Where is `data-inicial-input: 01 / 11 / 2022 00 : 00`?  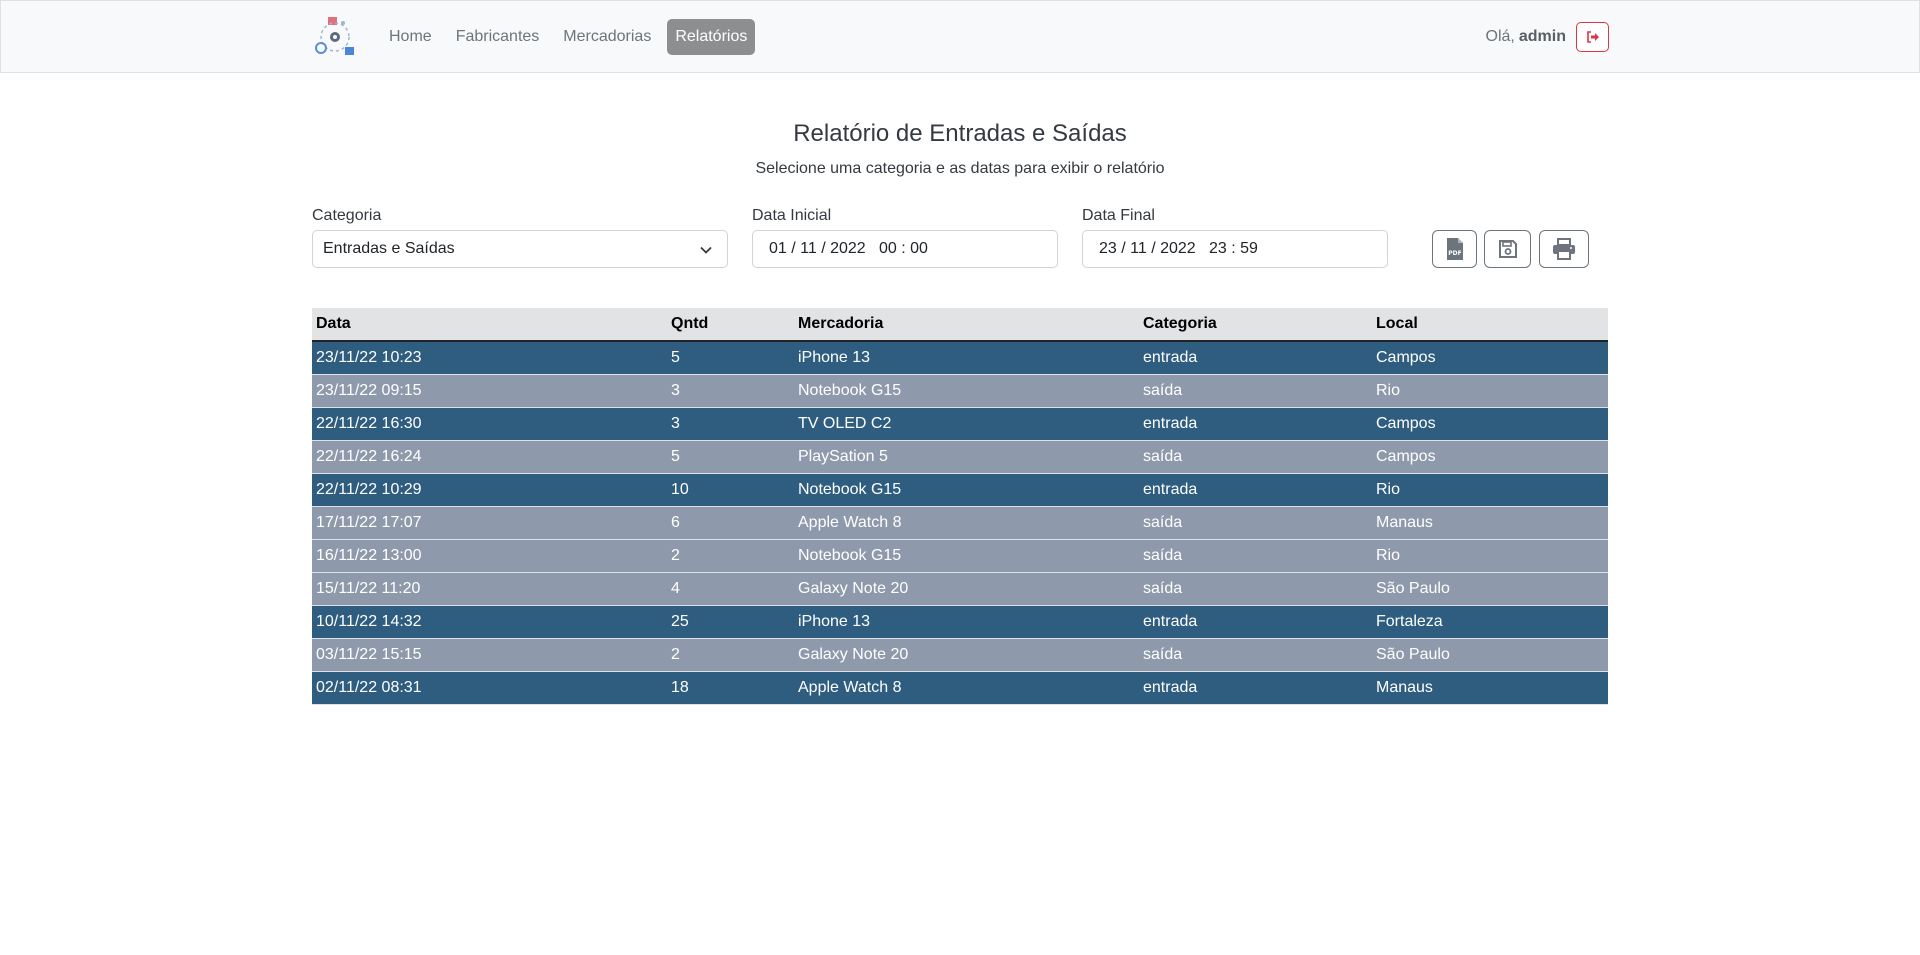
data-inicial-input: 01 / 11 / 2022 00 : 00 is located at coordinates (905, 249).